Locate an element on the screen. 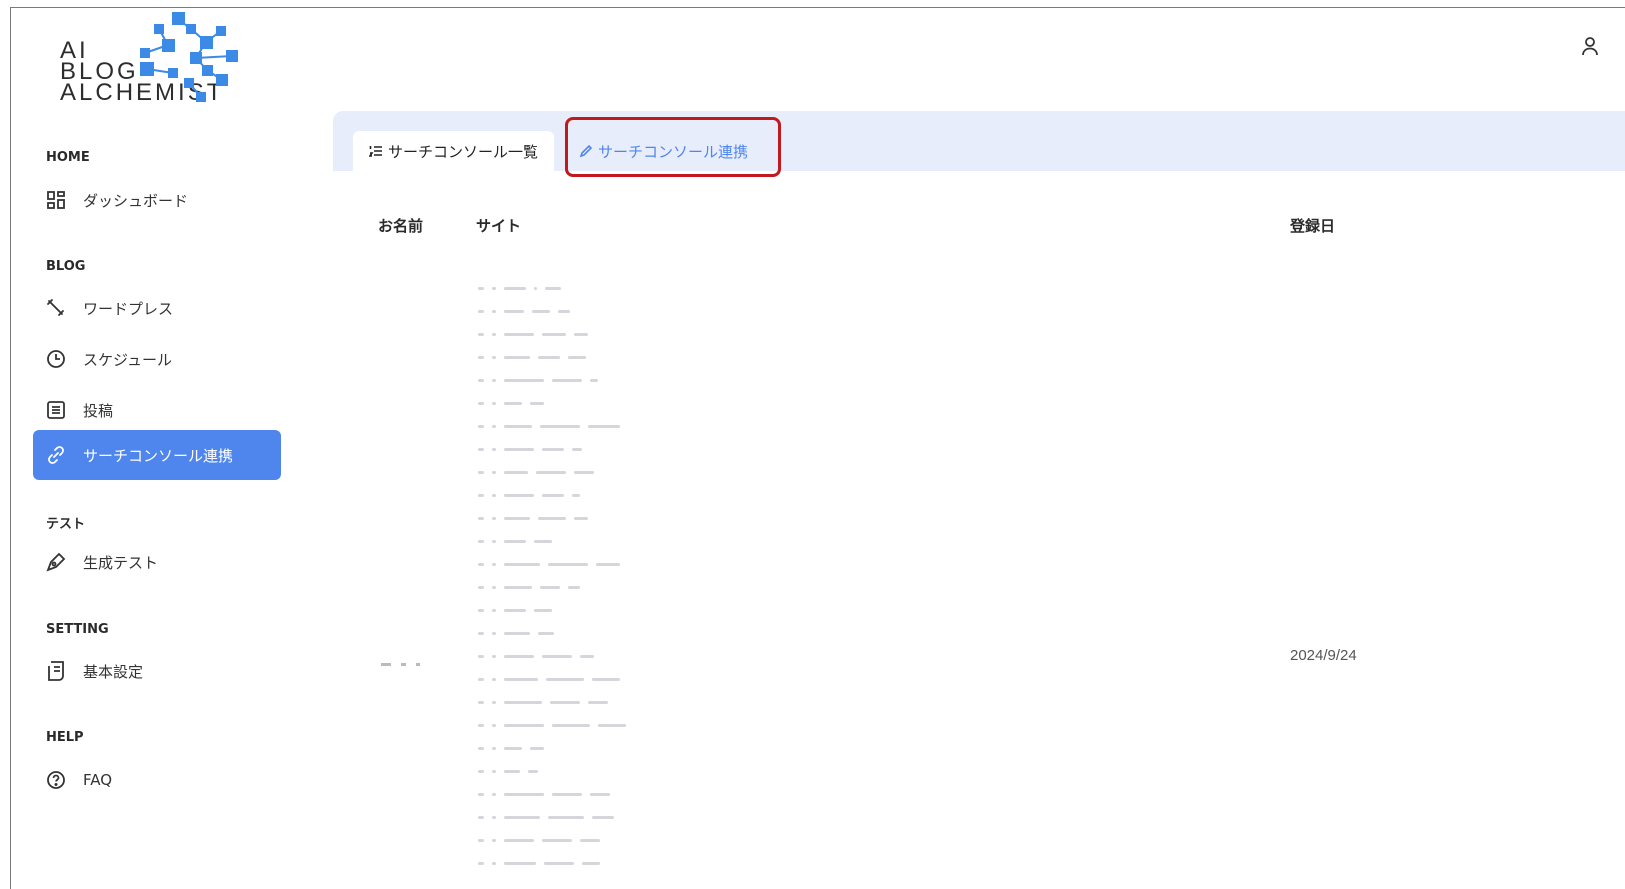 This screenshot has height=889, width=1625. section-label-setting: SETTING is located at coordinates (77, 629).